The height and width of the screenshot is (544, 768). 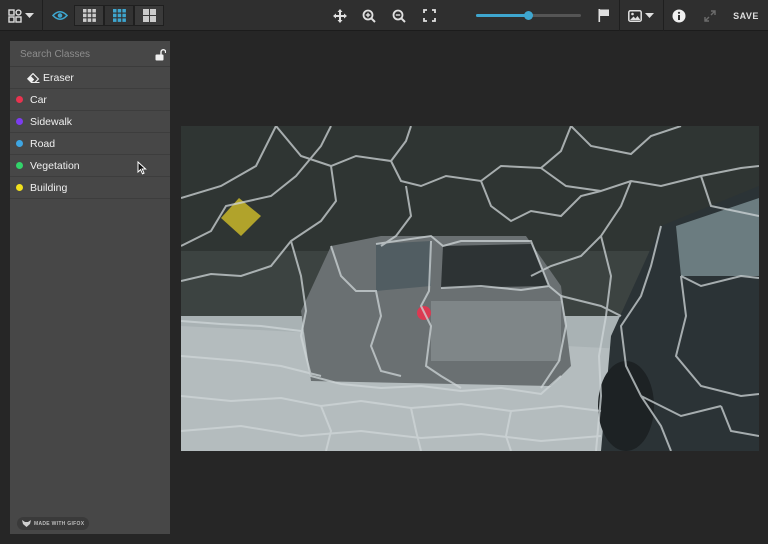 I want to click on eraser-item: Eraser, so click(x=90, y=78).